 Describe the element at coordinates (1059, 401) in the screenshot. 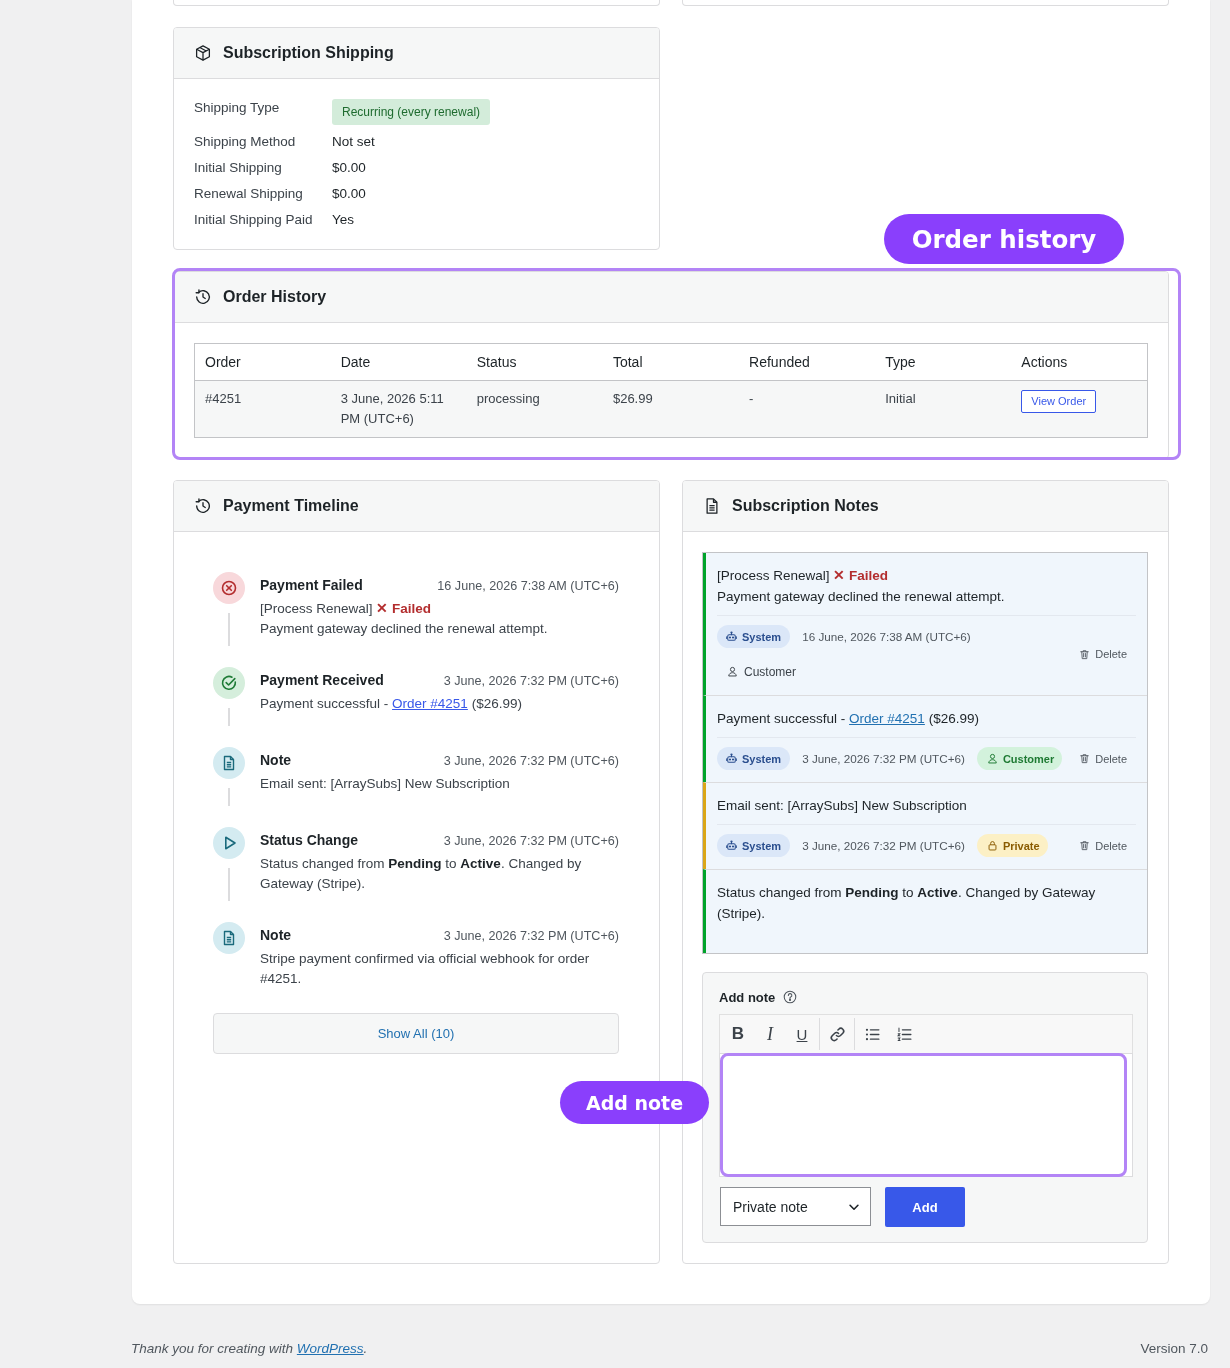

I see `view-order-button: View Order` at that location.